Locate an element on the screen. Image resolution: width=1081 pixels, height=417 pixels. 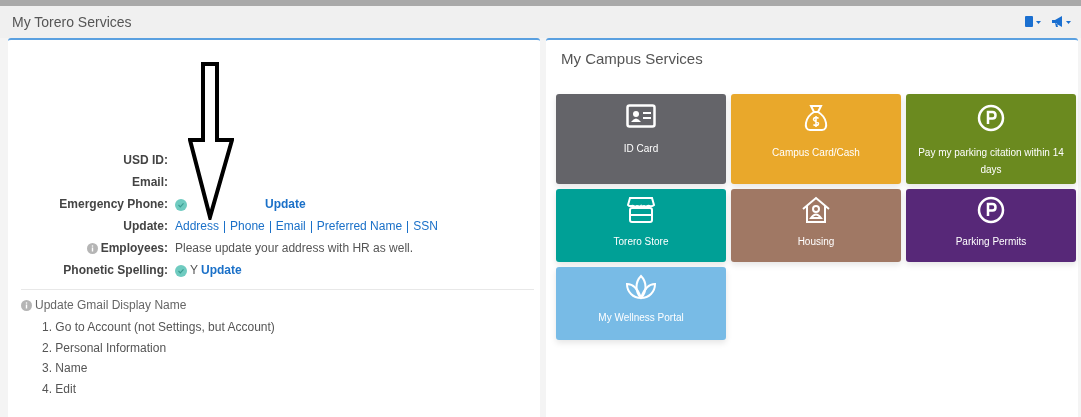
lotus-icon is located at coordinates (641, 287).